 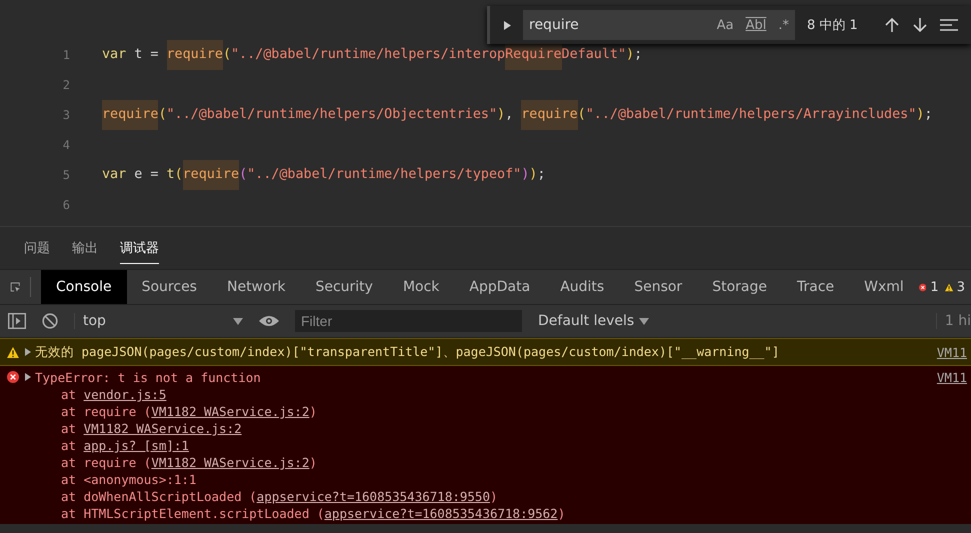 I want to click on levels-dropdown: Default levels, so click(x=594, y=321).